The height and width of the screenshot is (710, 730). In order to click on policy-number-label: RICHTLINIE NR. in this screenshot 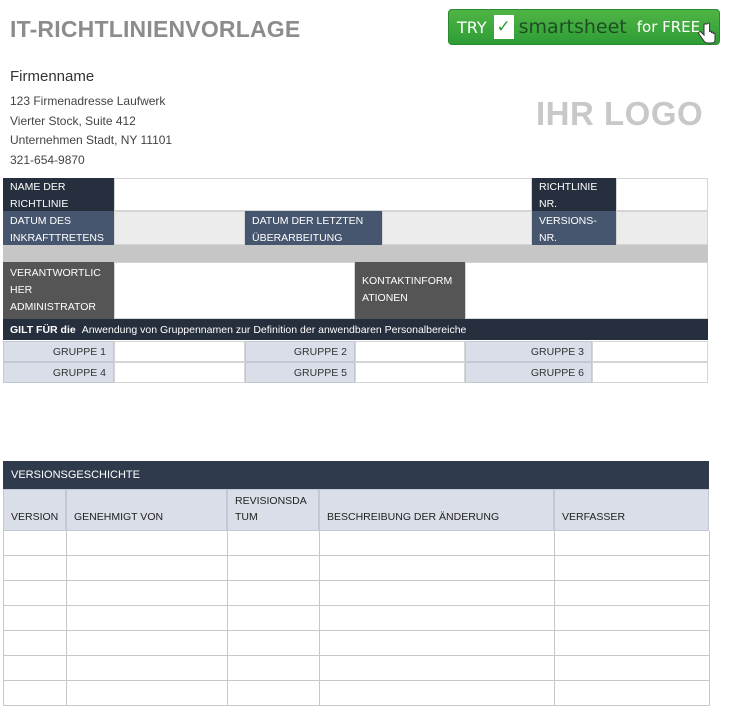, I will do `click(574, 194)`.